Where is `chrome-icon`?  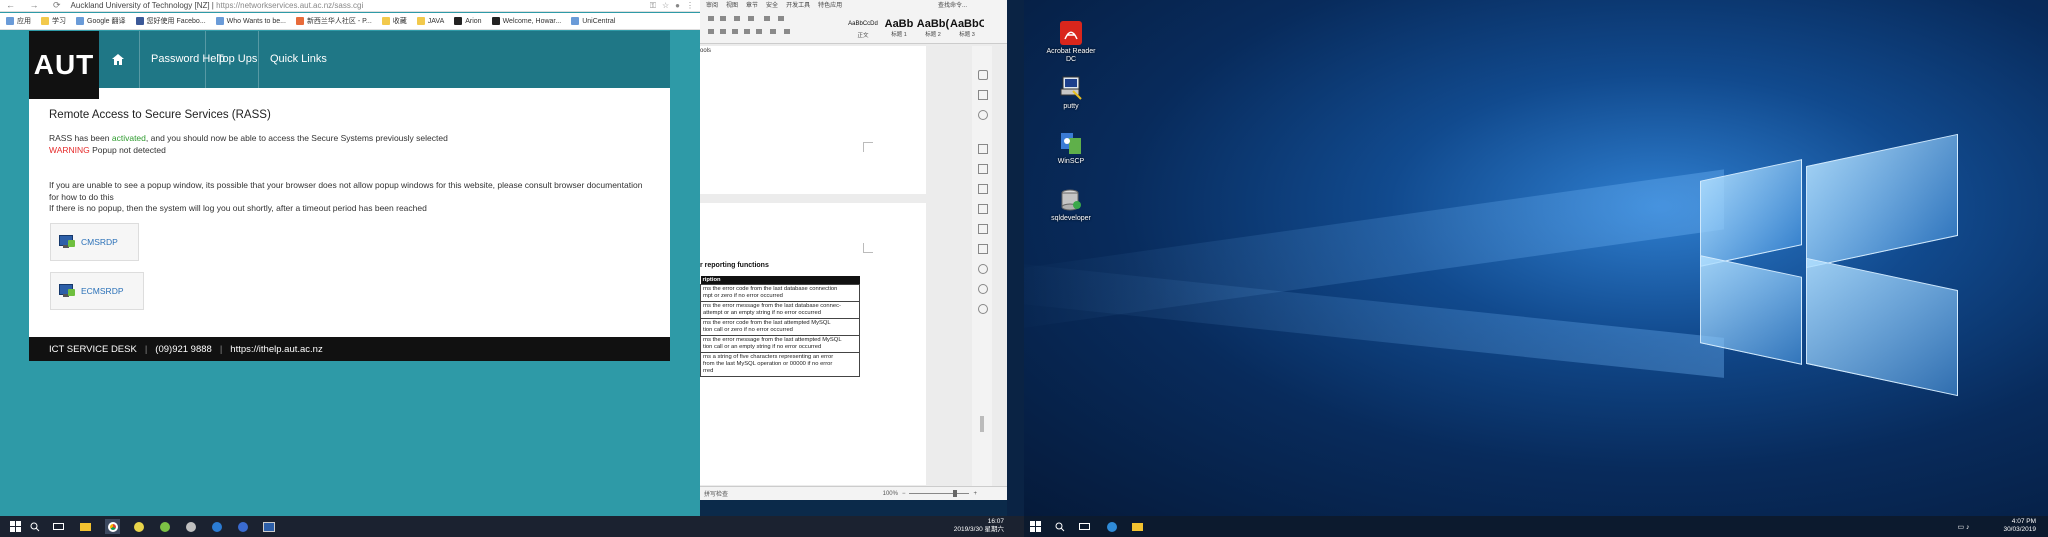
chrome-icon is located at coordinates (112, 526).